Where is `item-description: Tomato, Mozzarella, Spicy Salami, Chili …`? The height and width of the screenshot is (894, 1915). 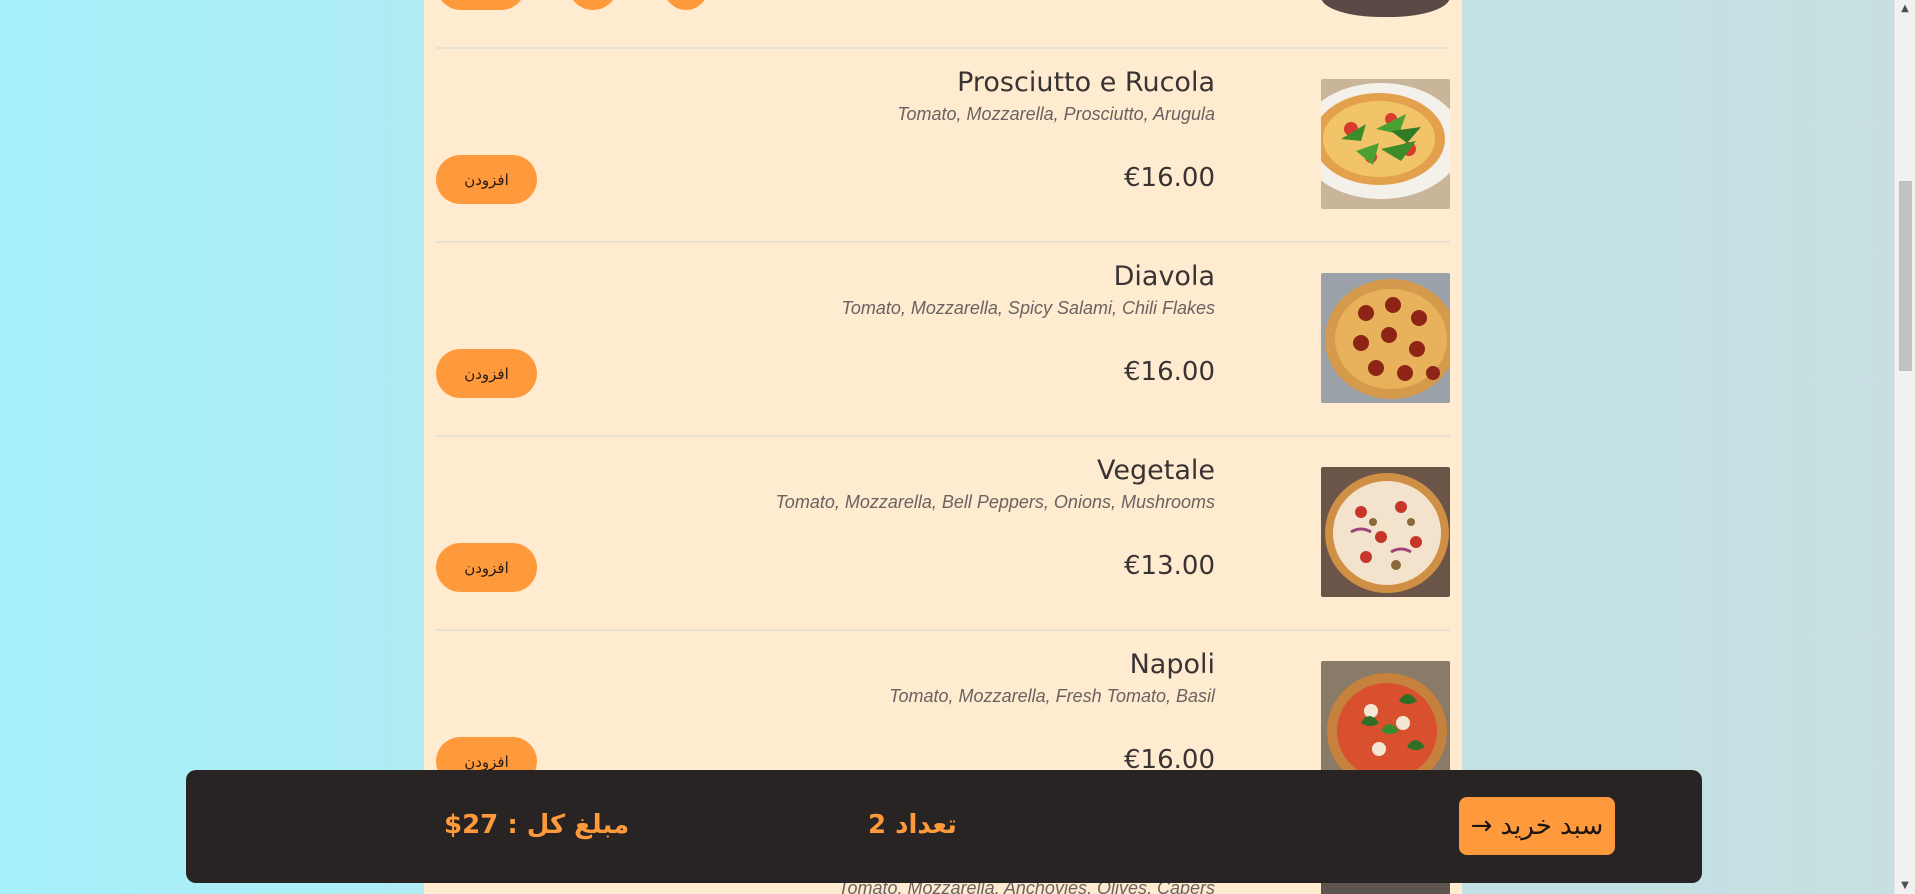
item-description: Tomato, Mozzarella, Spicy Salami, Chili … is located at coordinates (1028, 308).